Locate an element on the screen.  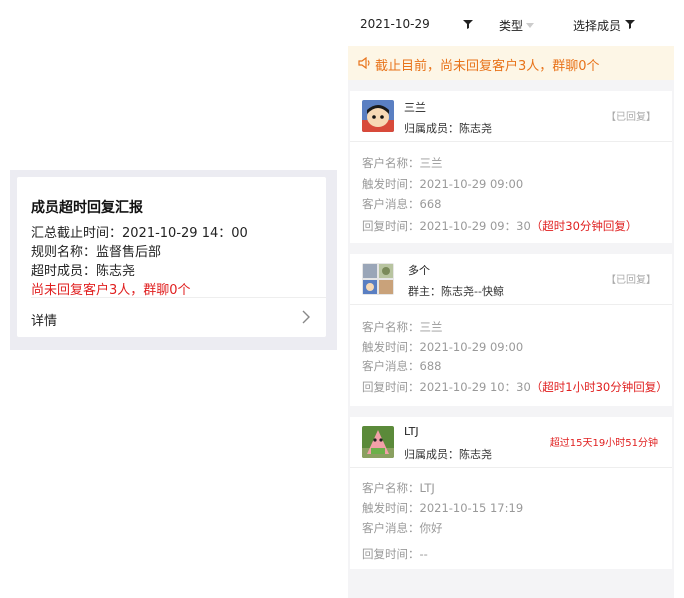
late-note: （超时30分钟回复） is located at coordinates (584, 226).